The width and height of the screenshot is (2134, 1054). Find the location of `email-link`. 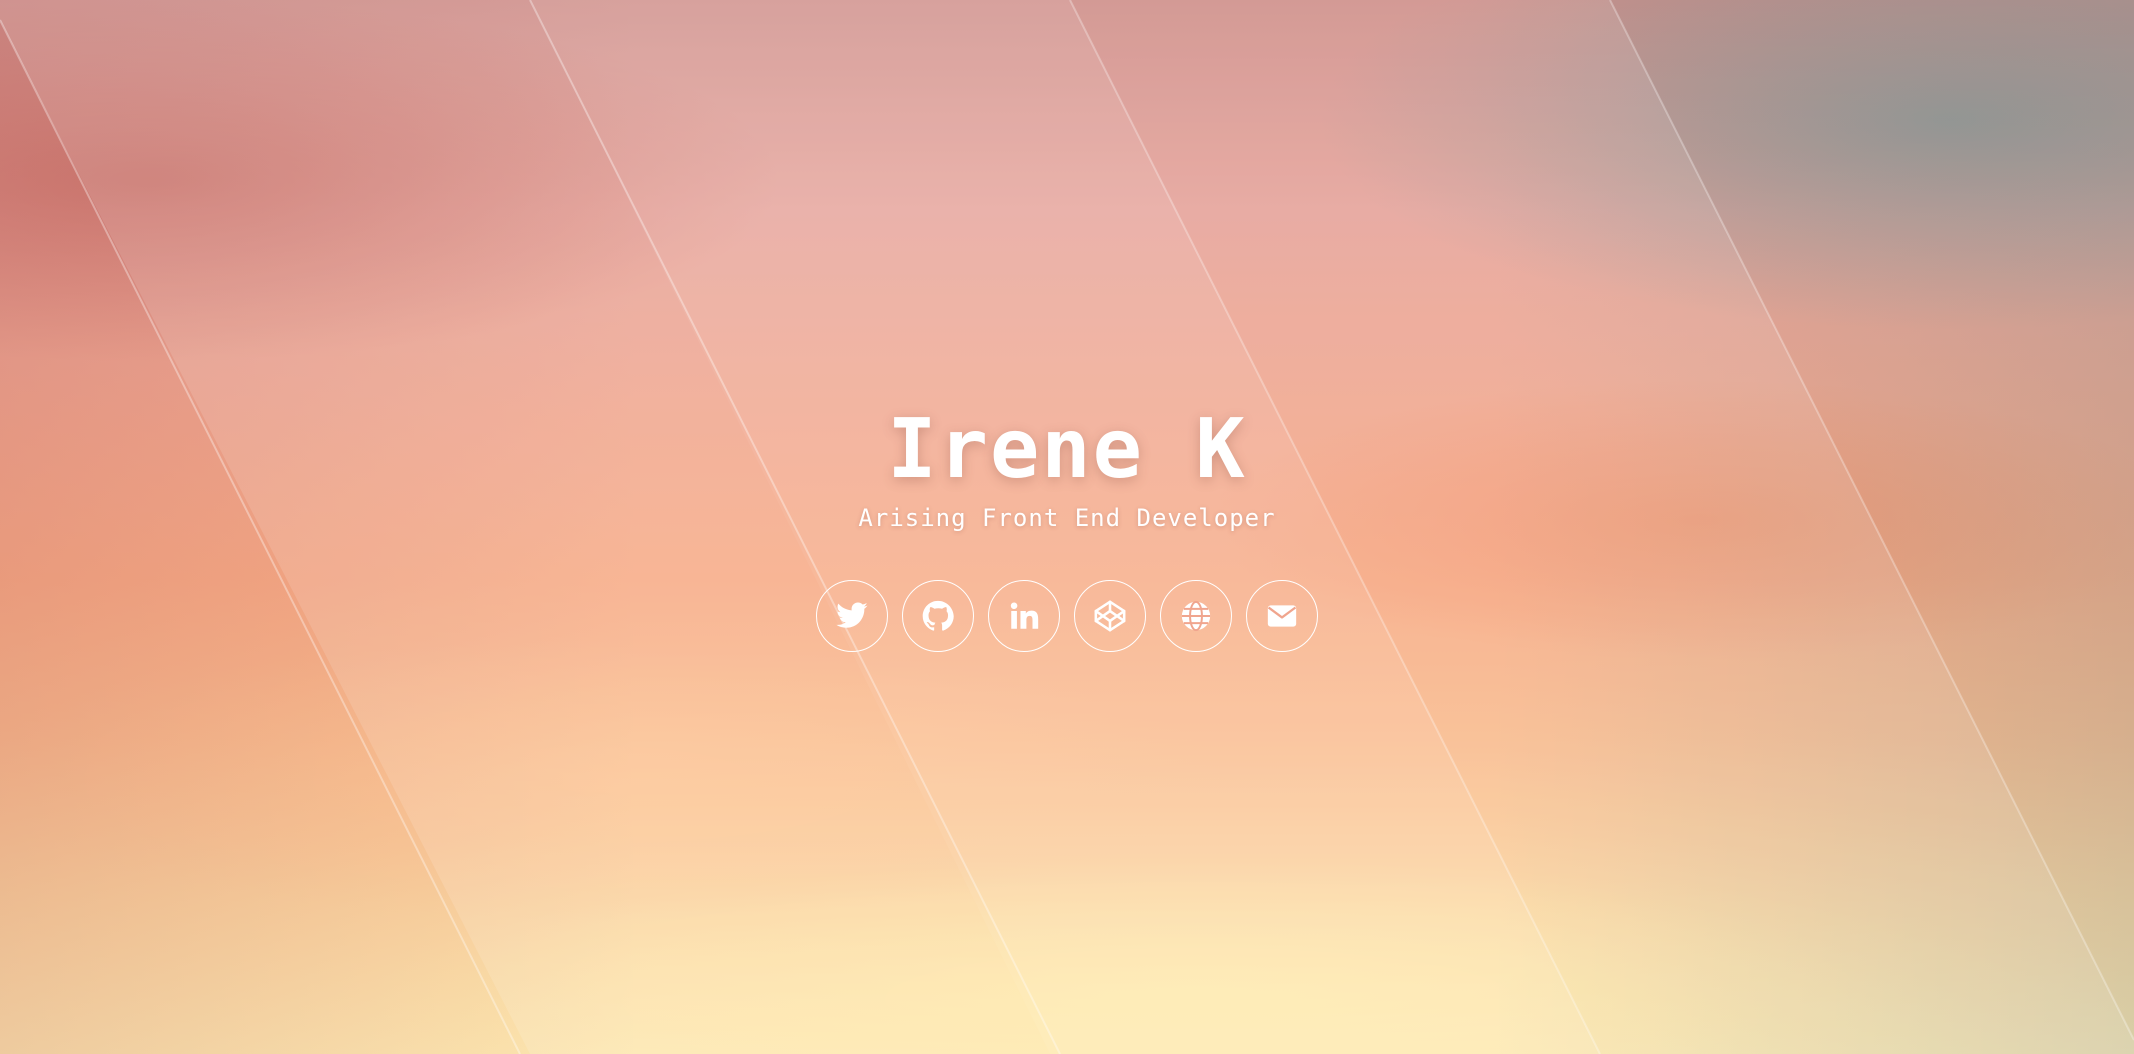

email-link is located at coordinates (1282, 616).